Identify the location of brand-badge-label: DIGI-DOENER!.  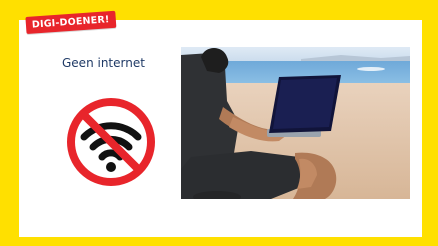
(70, 22).